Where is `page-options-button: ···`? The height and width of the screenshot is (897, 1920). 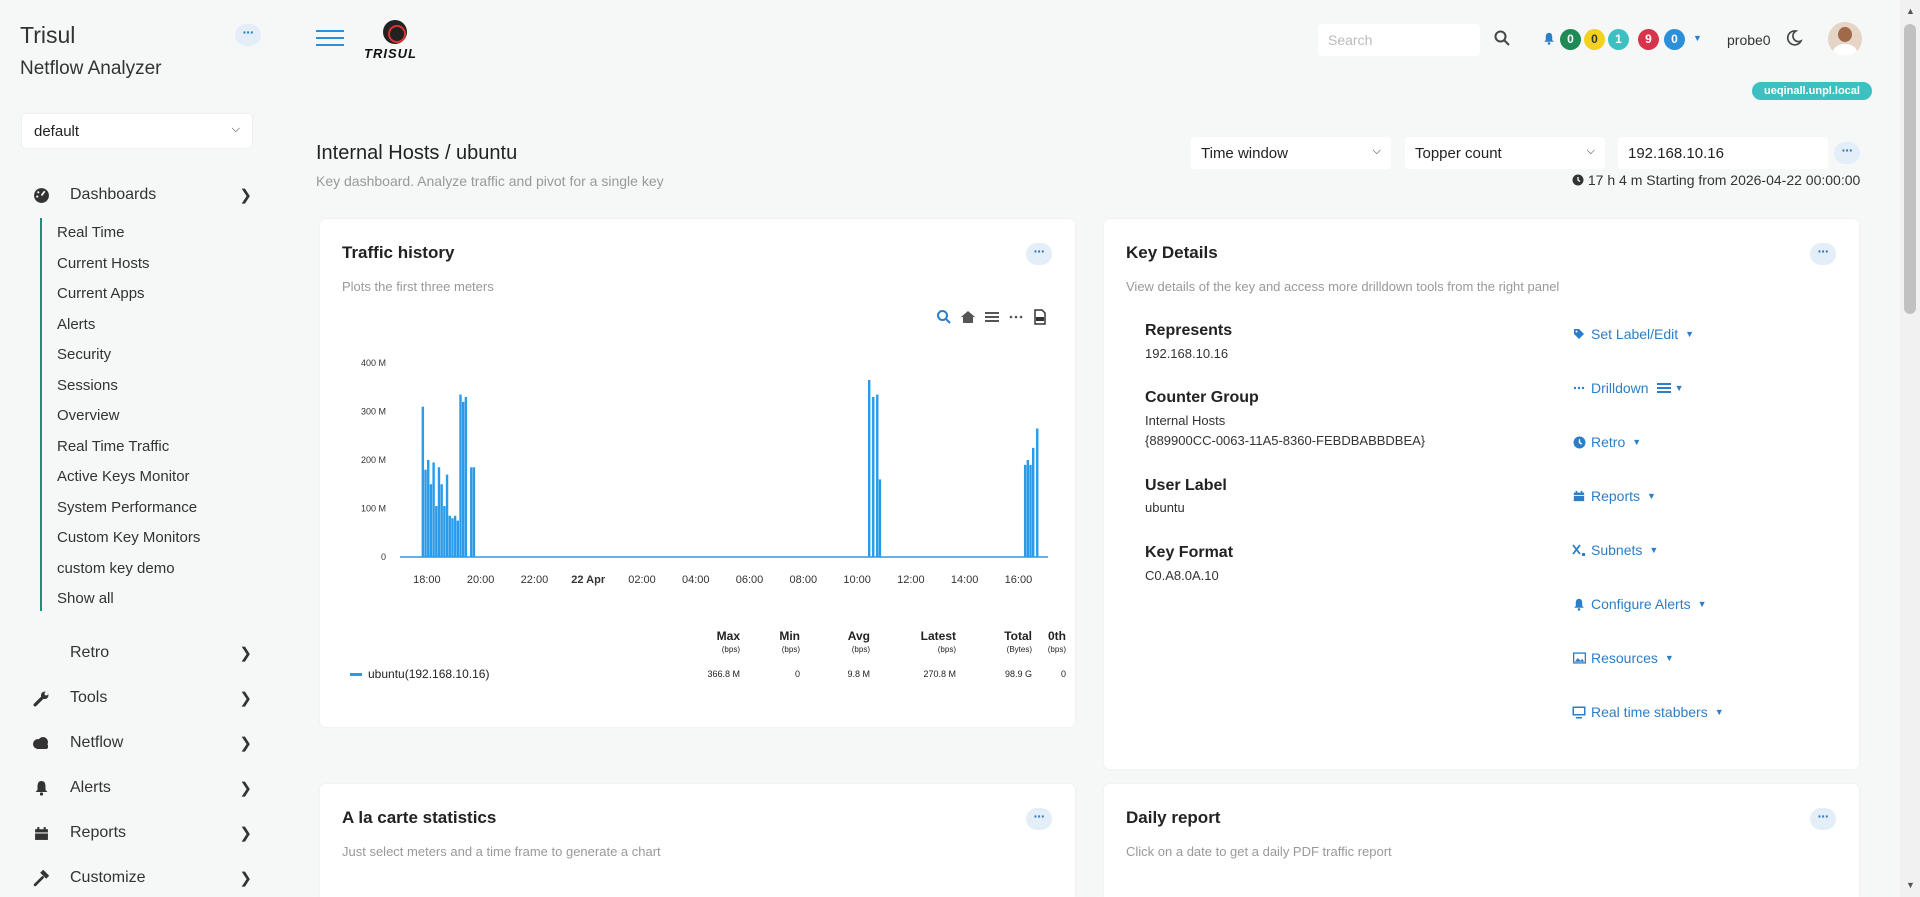
page-options-button: ··· is located at coordinates (1847, 153).